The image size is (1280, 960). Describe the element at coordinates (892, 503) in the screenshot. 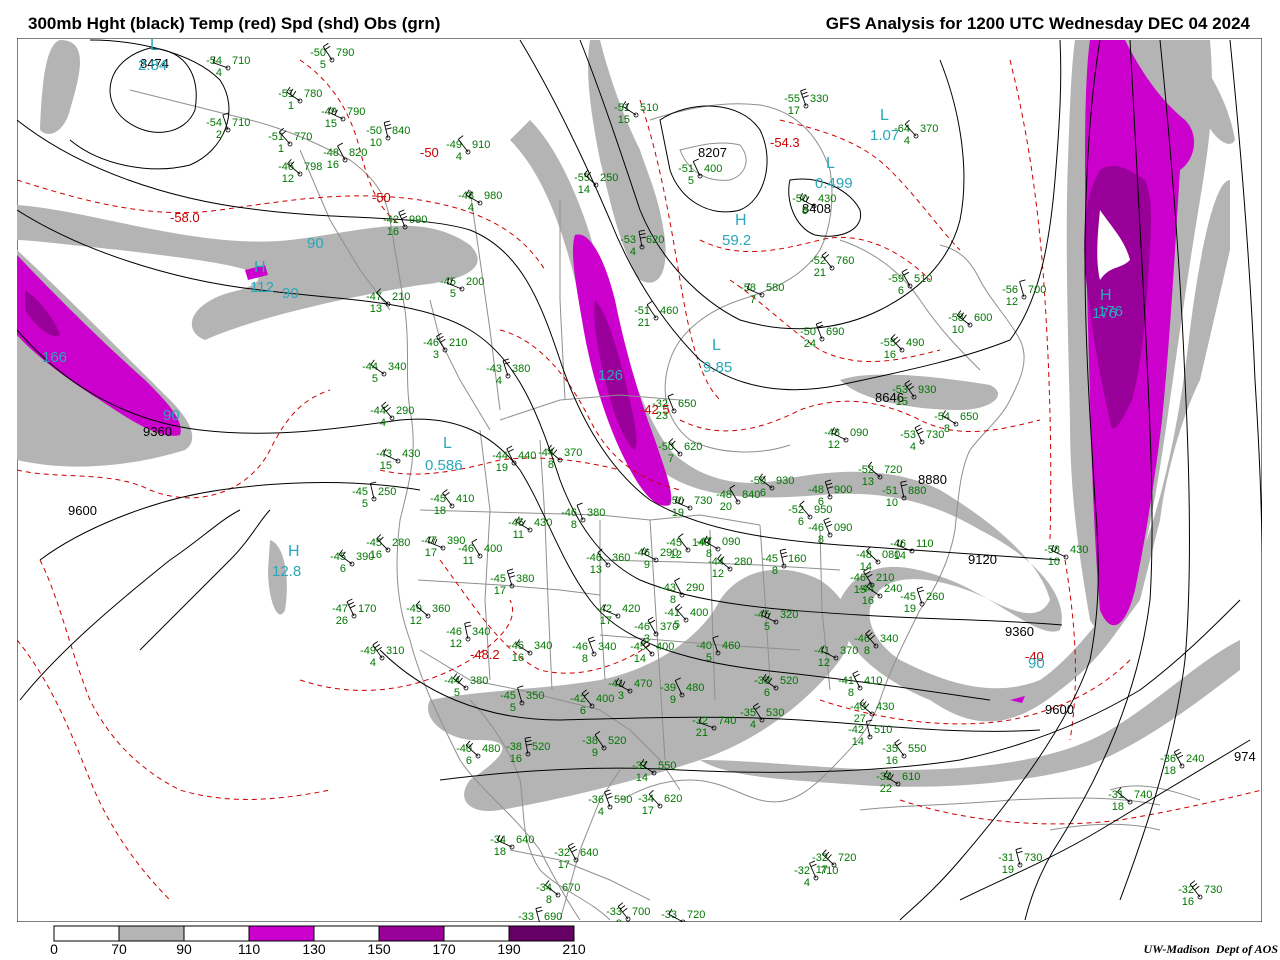

I see `station-dewpoint-depression: 10` at that location.